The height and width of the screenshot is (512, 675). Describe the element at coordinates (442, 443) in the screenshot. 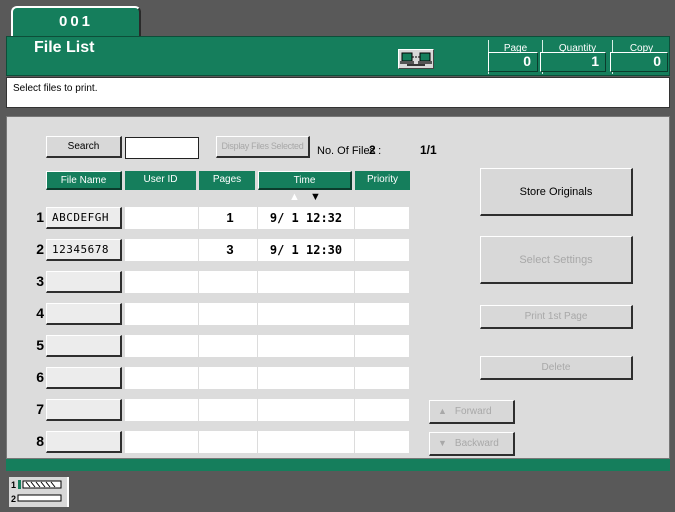

I see `arrow-down-icon: ▼` at that location.